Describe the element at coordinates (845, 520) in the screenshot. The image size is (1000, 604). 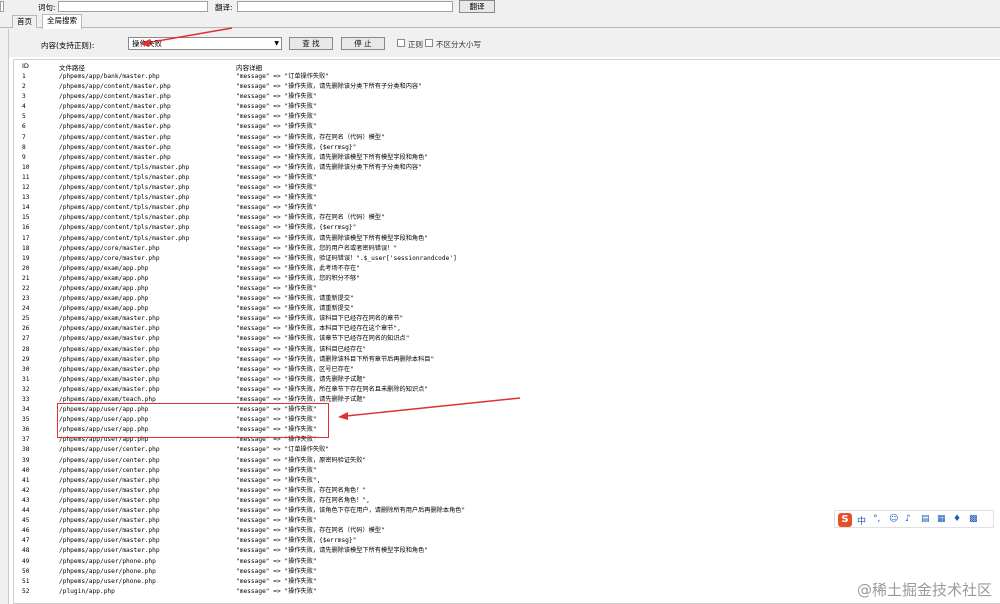
I see `ime-logo: S` at that location.